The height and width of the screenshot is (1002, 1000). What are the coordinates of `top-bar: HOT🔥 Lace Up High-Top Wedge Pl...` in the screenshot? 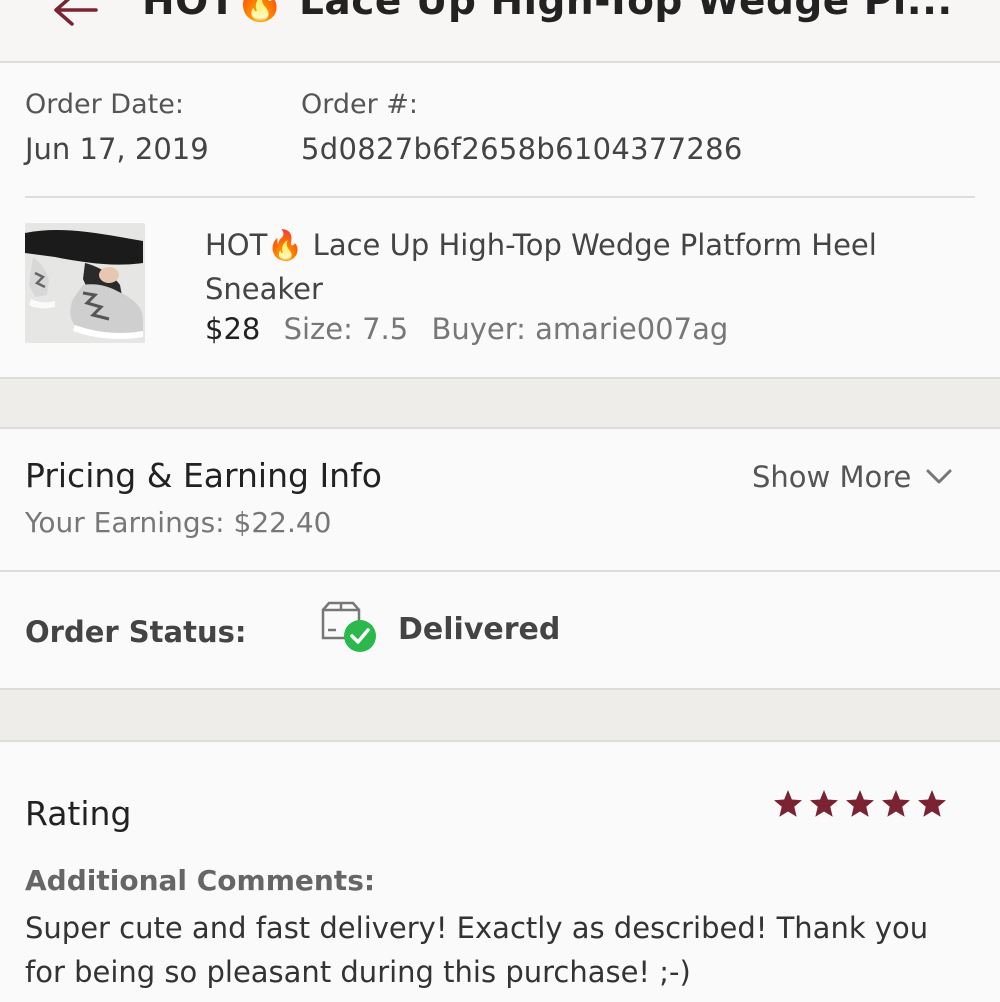 It's located at (500, 31).